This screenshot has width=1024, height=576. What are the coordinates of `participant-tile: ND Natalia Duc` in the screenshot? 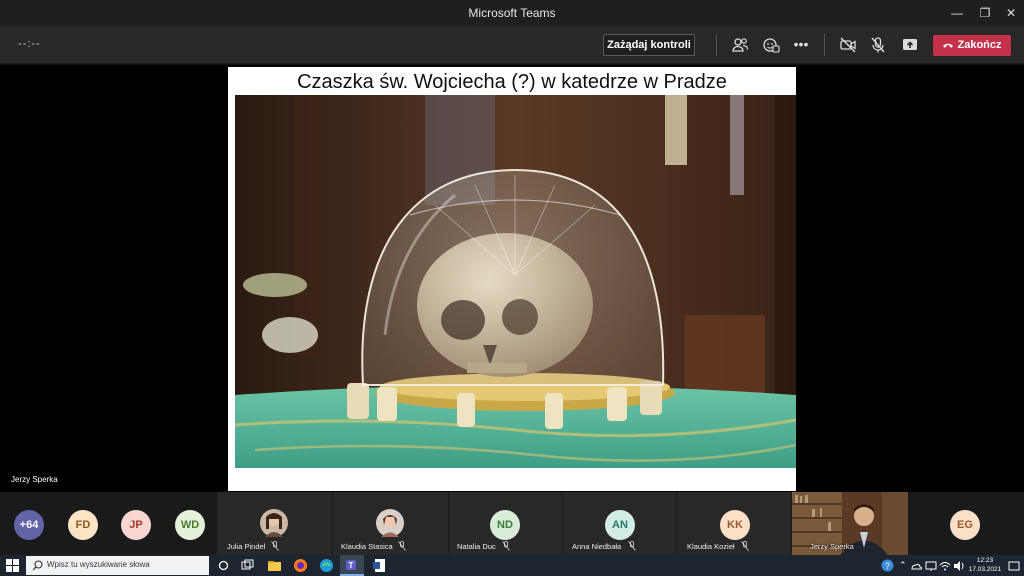 It's located at (505, 523).